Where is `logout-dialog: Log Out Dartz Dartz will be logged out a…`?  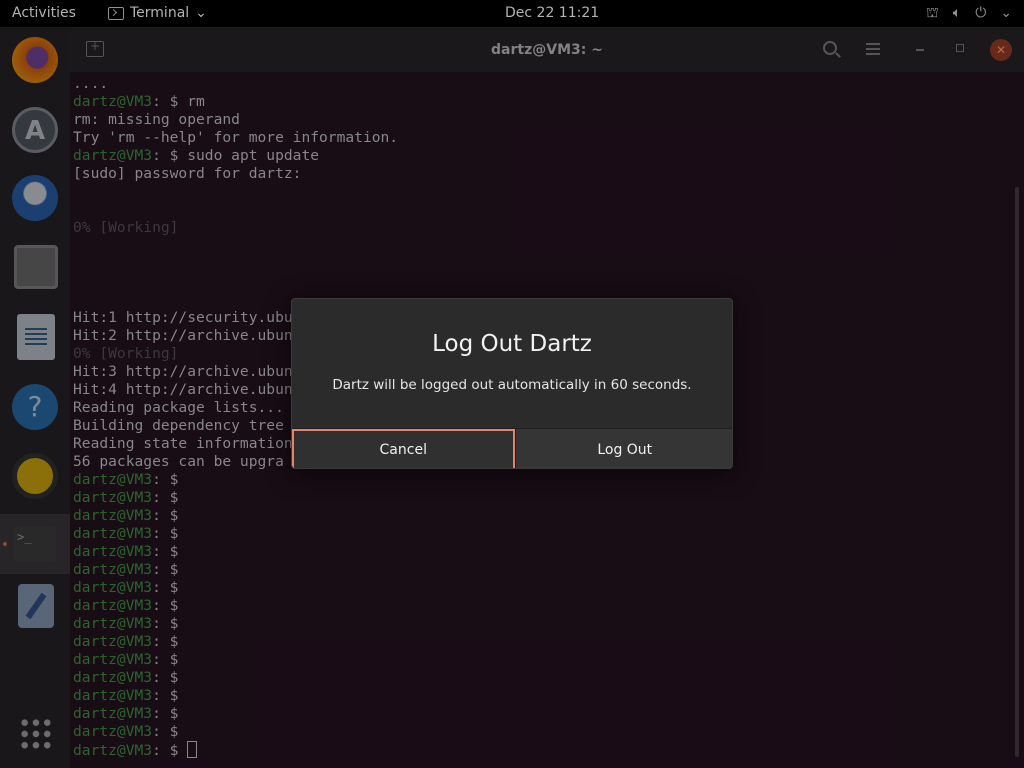 logout-dialog: Log Out Dartz Dartz will be logged out a… is located at coordinates (512, 383).